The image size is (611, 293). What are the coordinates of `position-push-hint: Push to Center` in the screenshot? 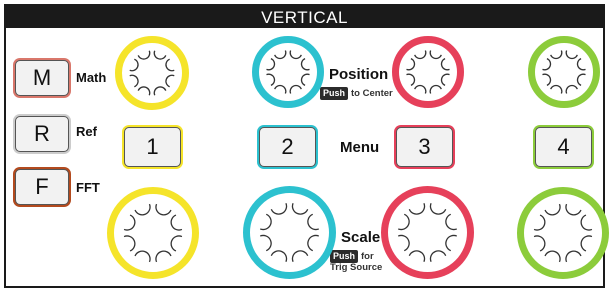 It's located at (356, 93).